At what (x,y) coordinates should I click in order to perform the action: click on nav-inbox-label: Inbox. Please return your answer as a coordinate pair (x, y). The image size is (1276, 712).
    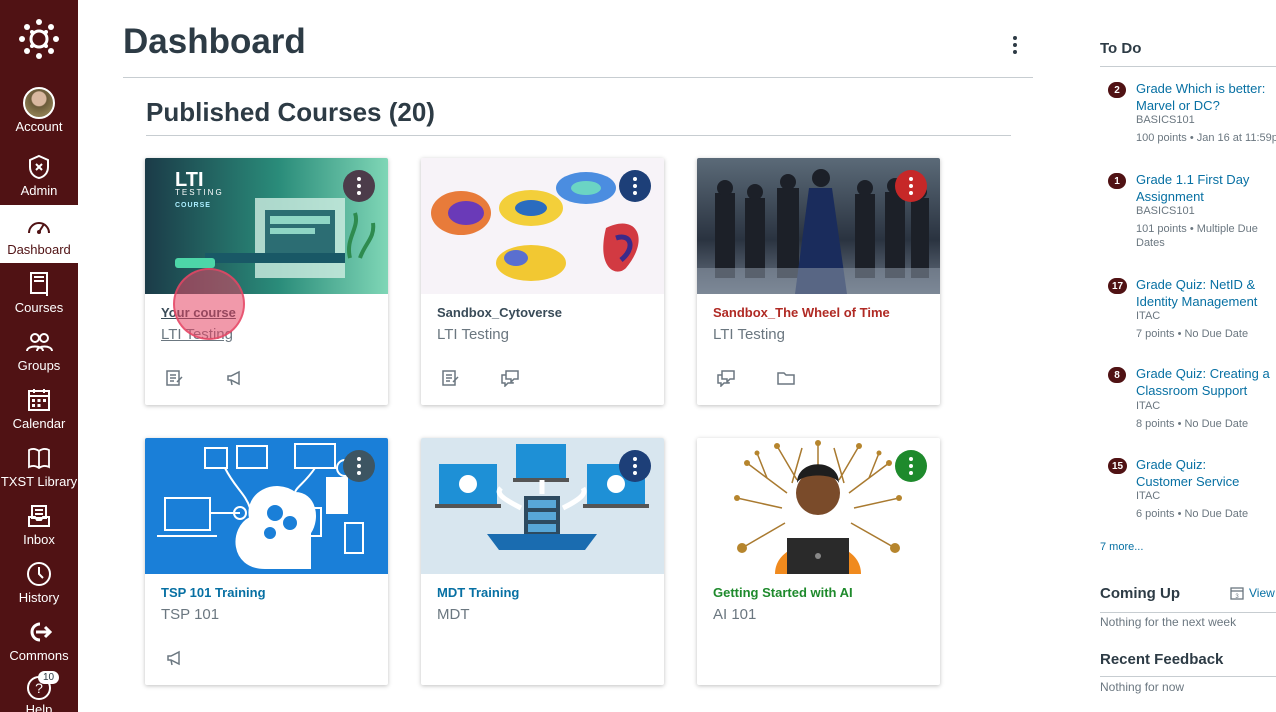
    Looking at the image, I should click on (39, 539).